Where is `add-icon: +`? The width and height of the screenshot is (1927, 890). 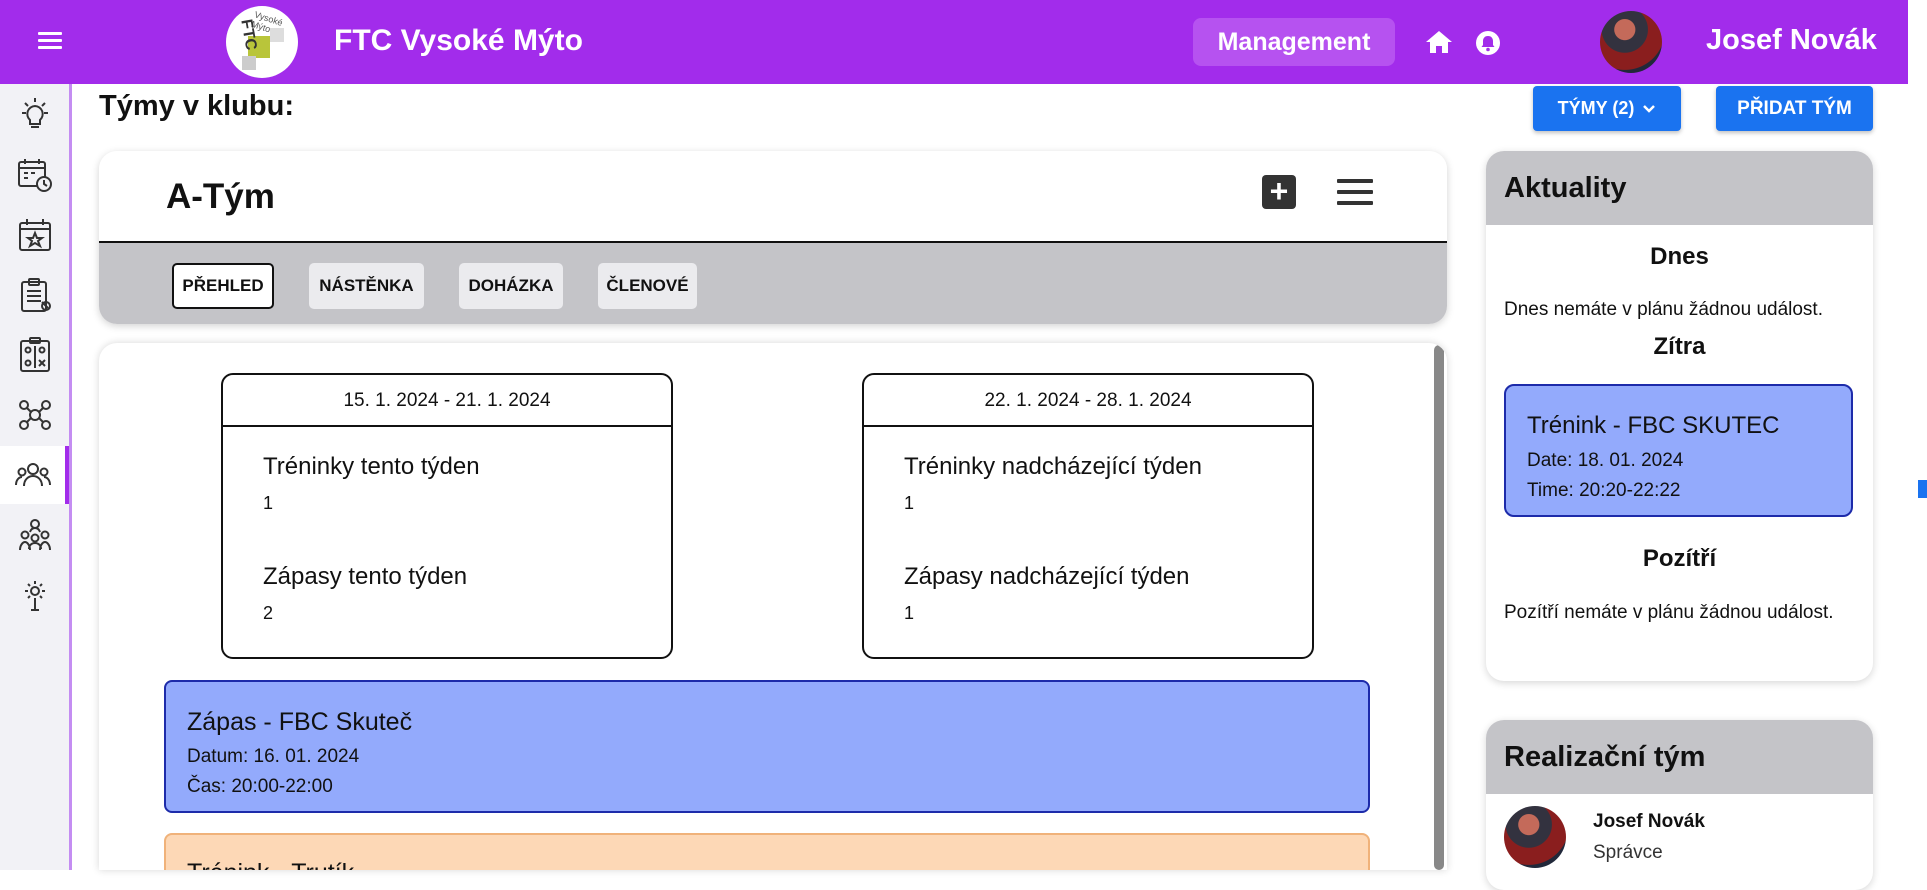
add-icon: + is located at coordinates (1279, 192).